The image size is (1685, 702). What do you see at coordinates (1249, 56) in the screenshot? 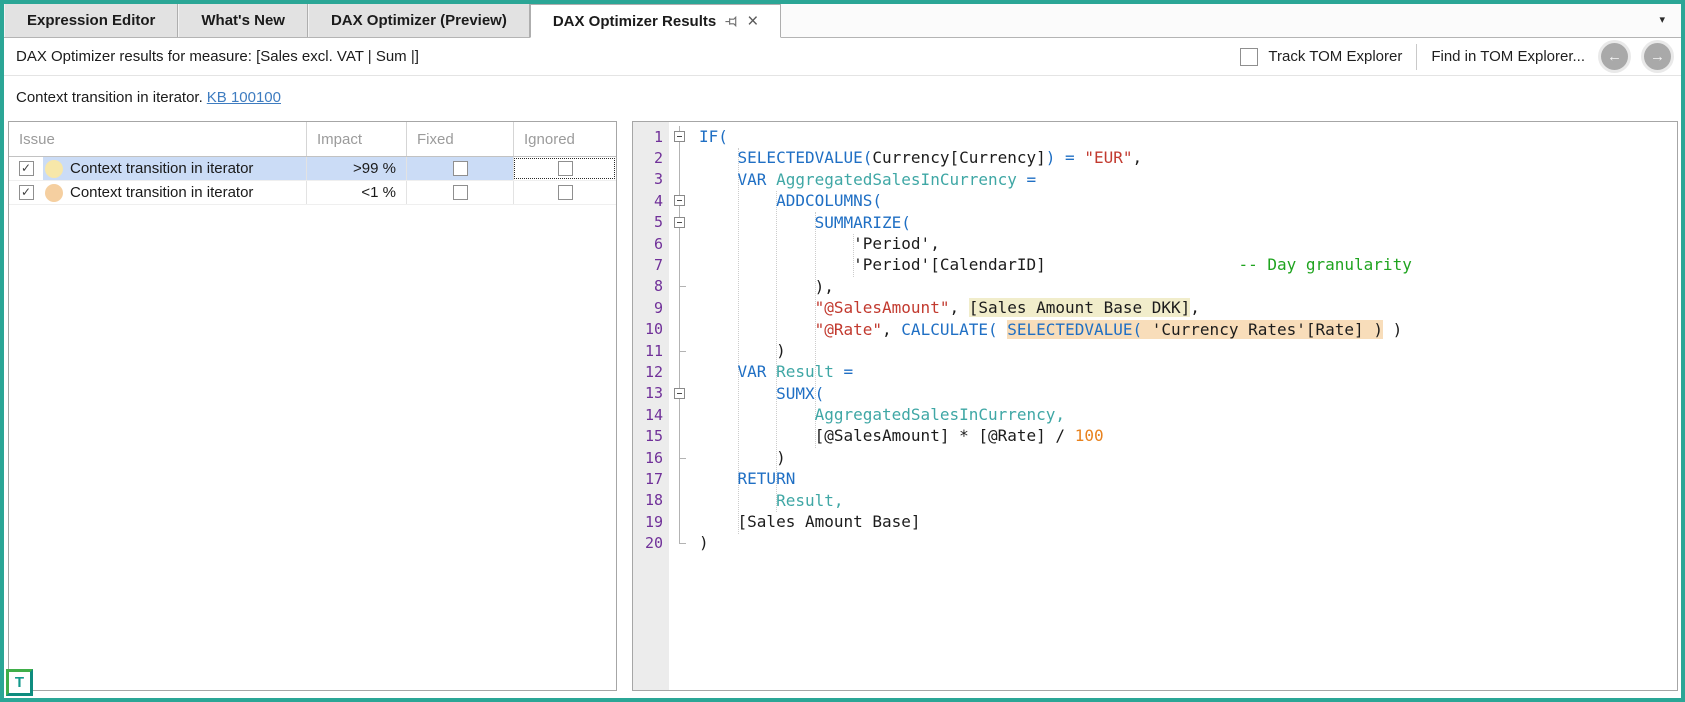
I see `track-tom-explorer-checkbox` at bounding box center [1249, 56].